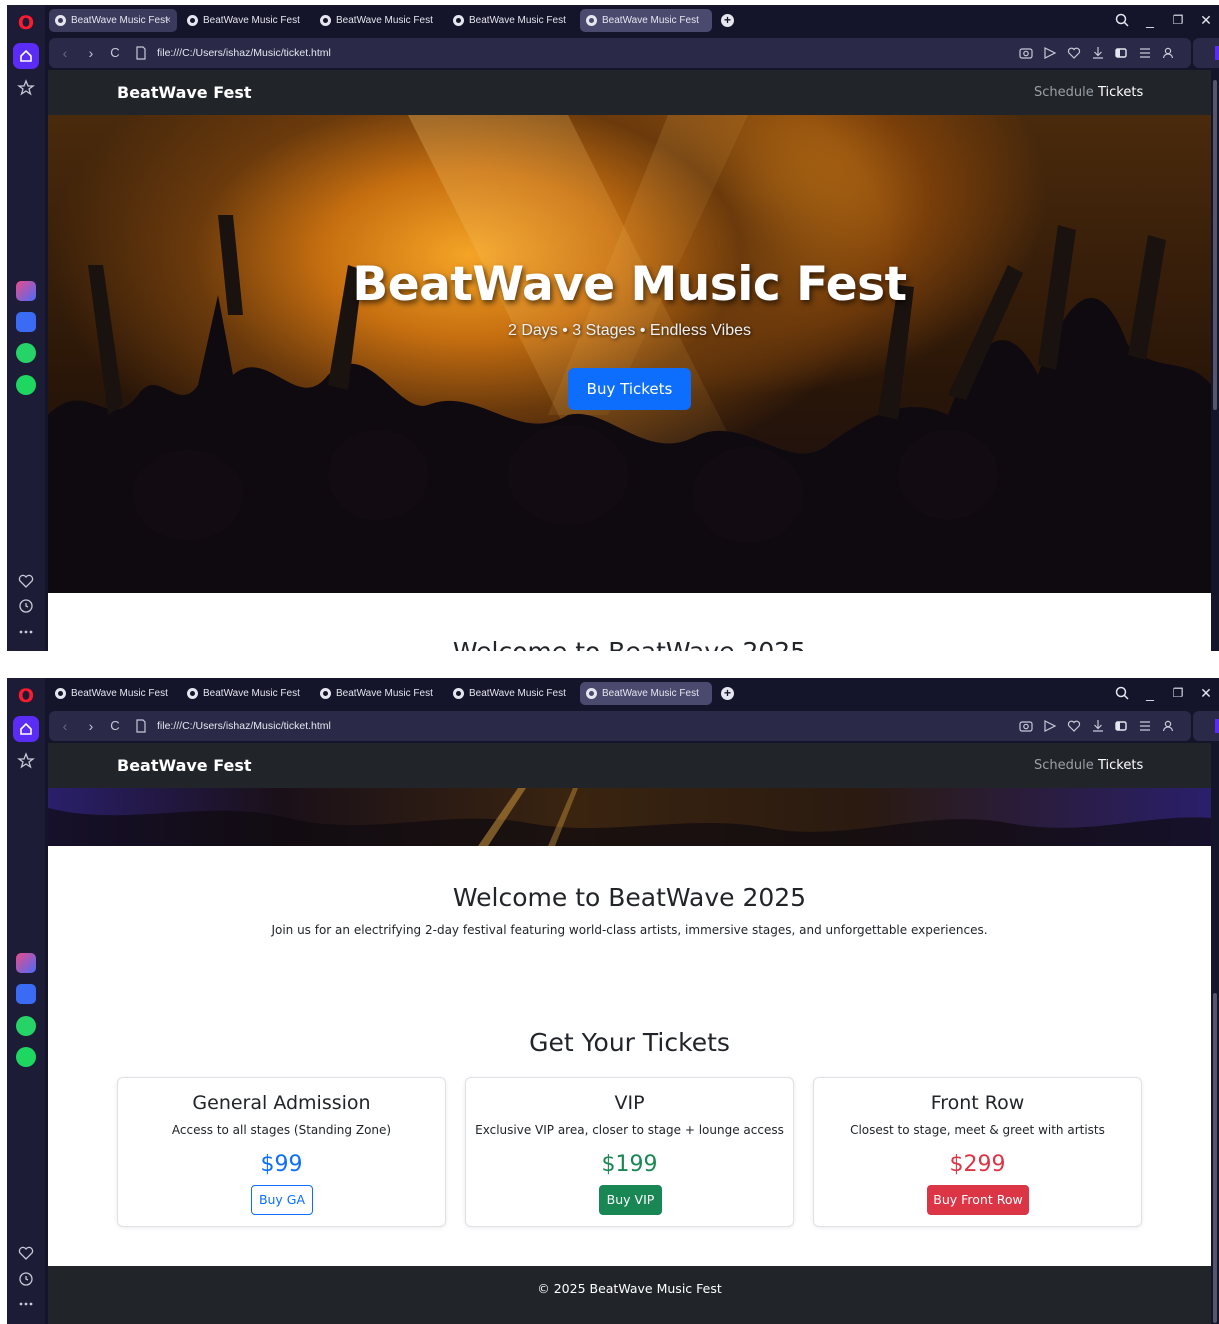  What do you see at coordinates (282, 1200) in the screenshot?
I see `buy-ga-button: Buy GA` at bounding box center [282, 1200].